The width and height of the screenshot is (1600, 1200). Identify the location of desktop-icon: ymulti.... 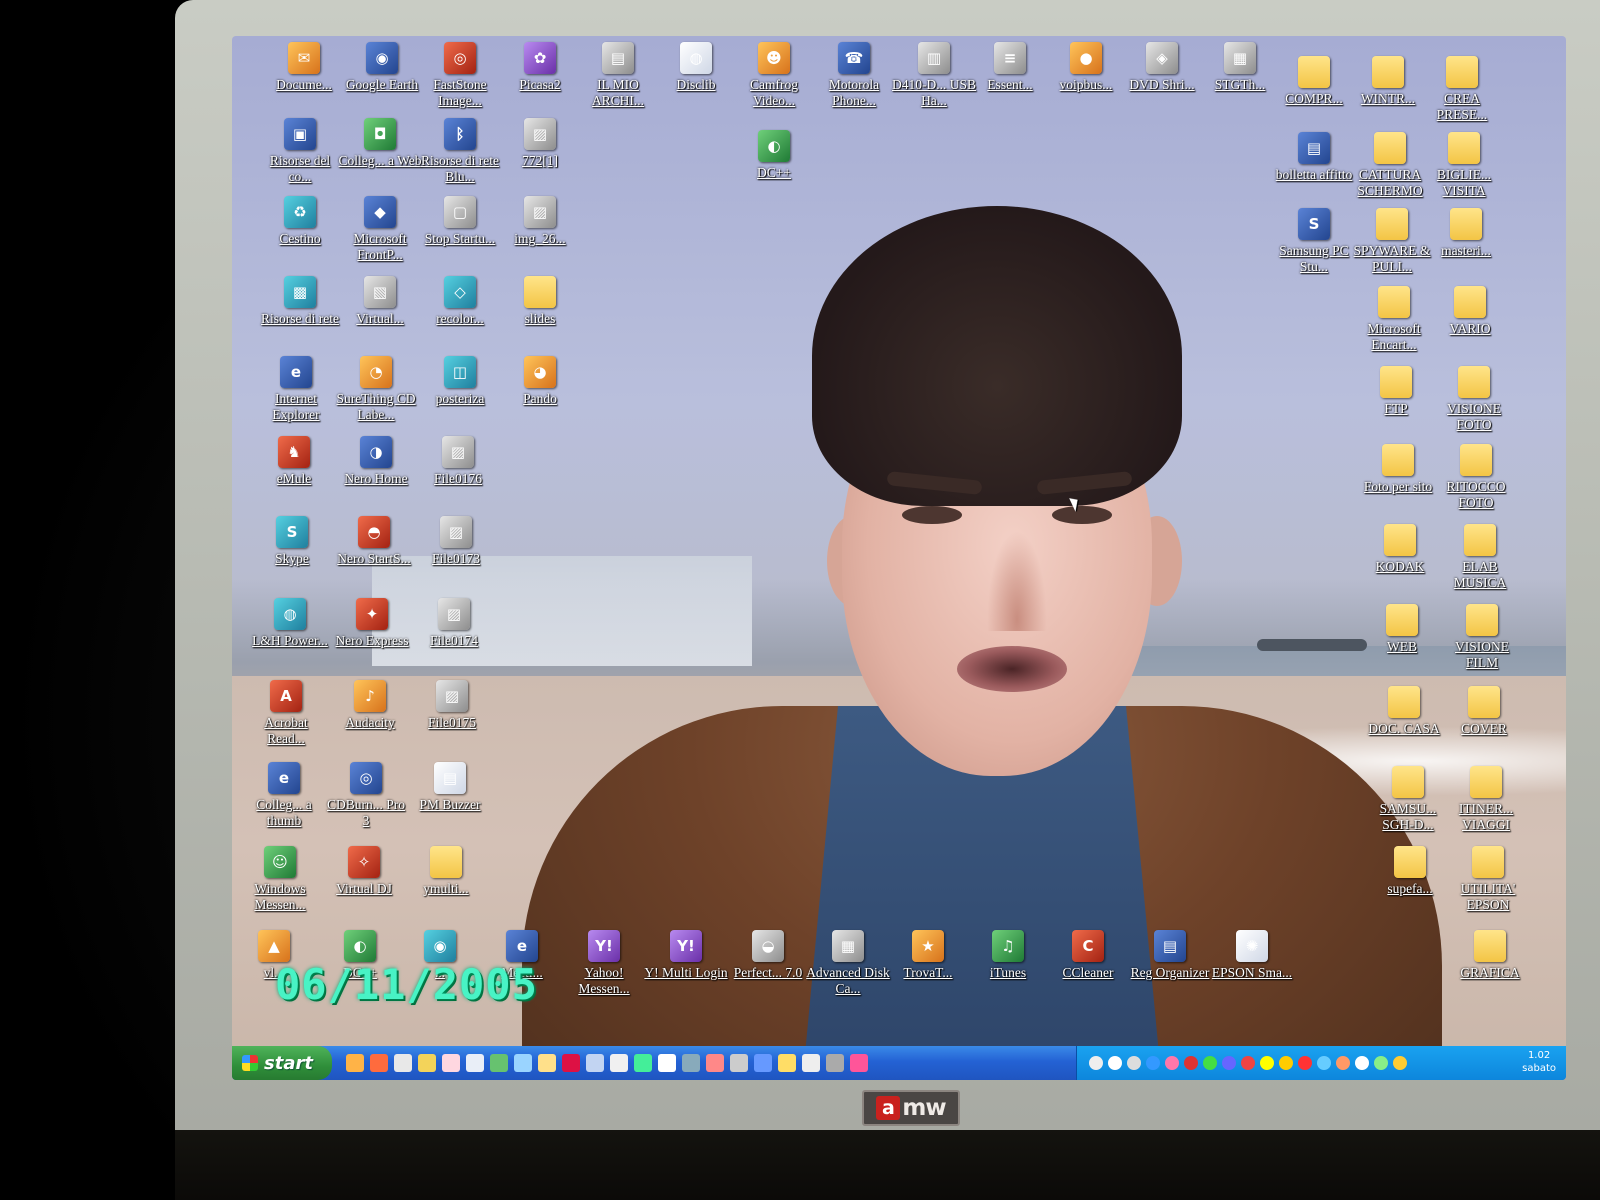
(446, 871).